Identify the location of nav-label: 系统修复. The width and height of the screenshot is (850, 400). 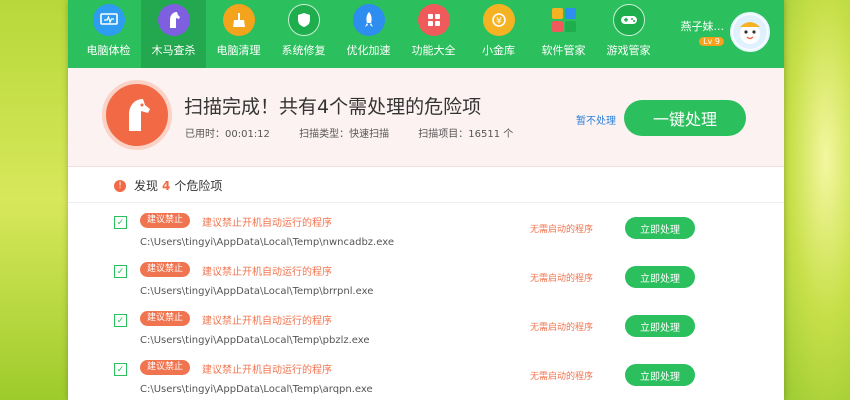
(303, 50).